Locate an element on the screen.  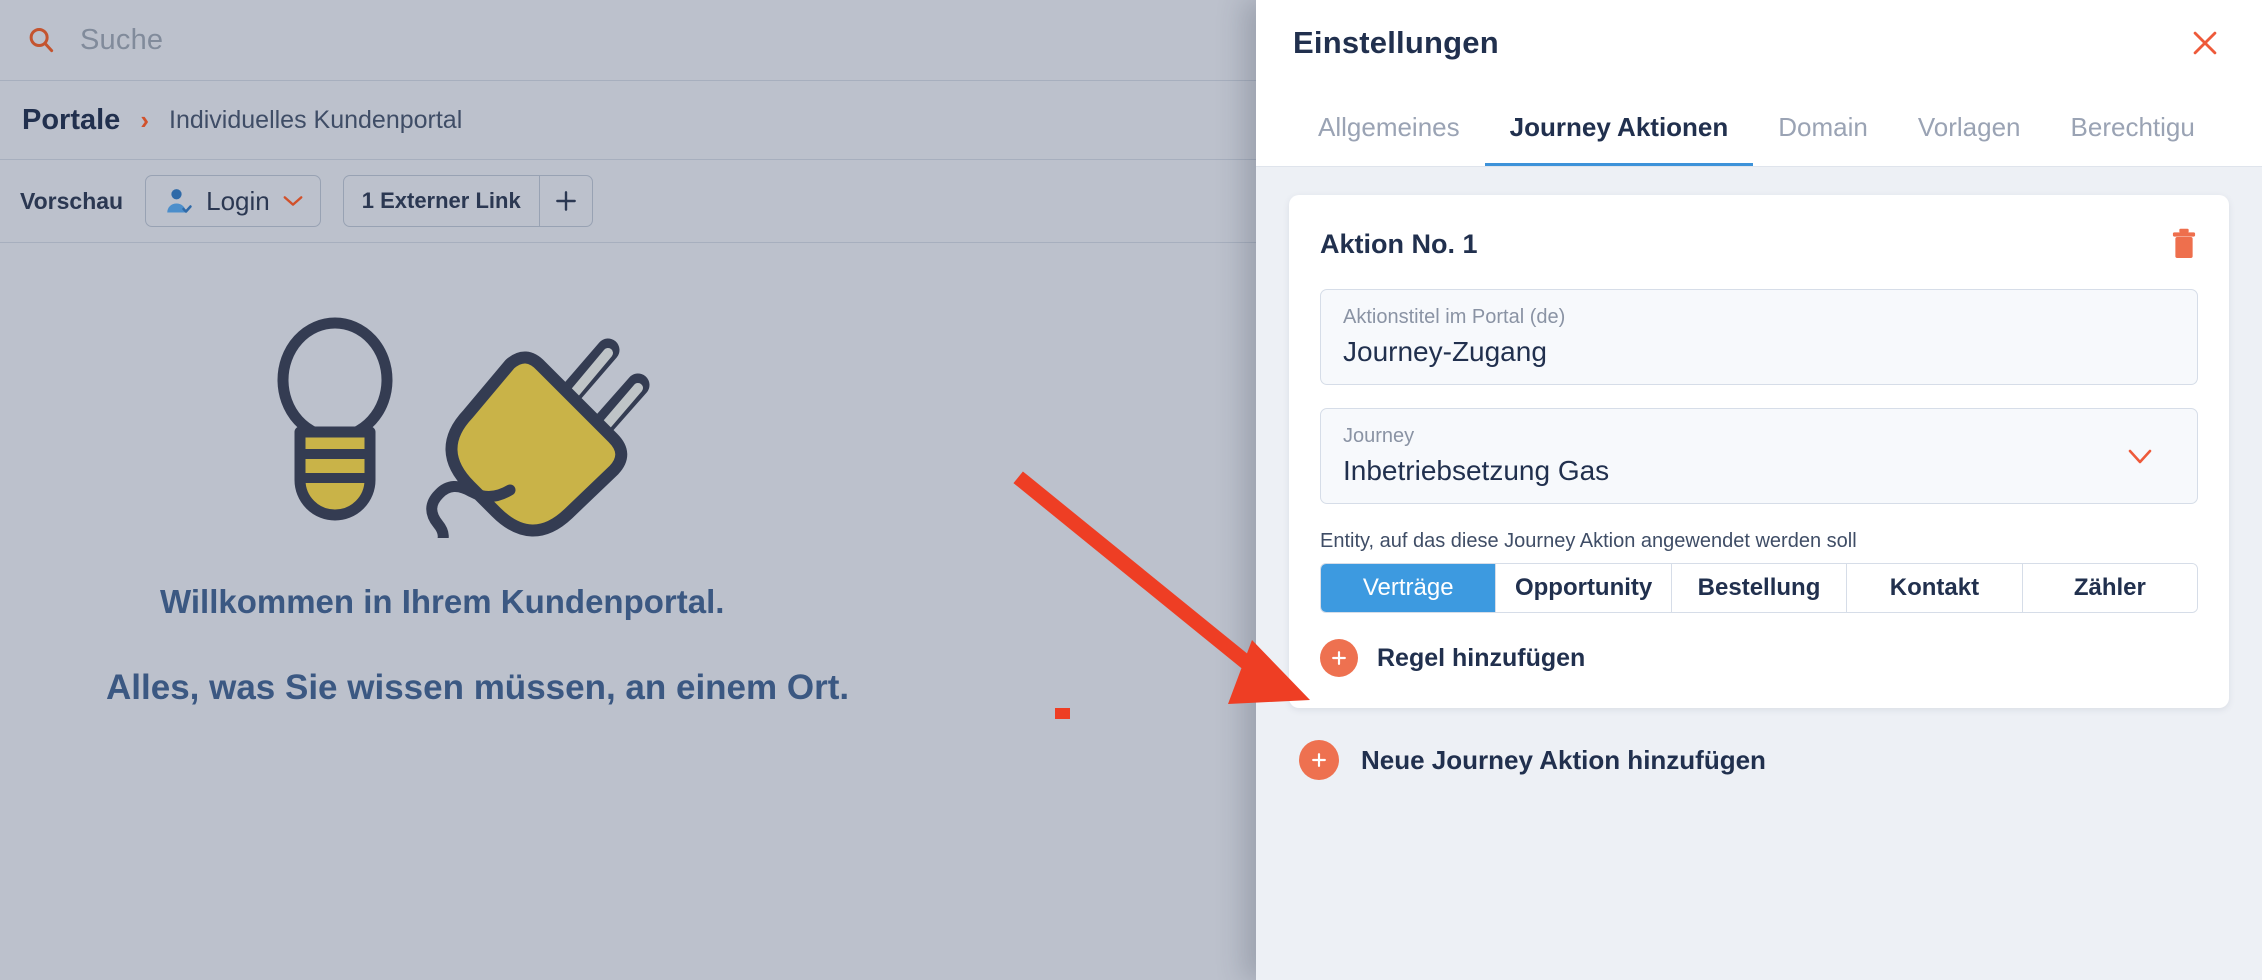
add-rule-label: Regel hinzufügen is located at coordinates (1481, 657).